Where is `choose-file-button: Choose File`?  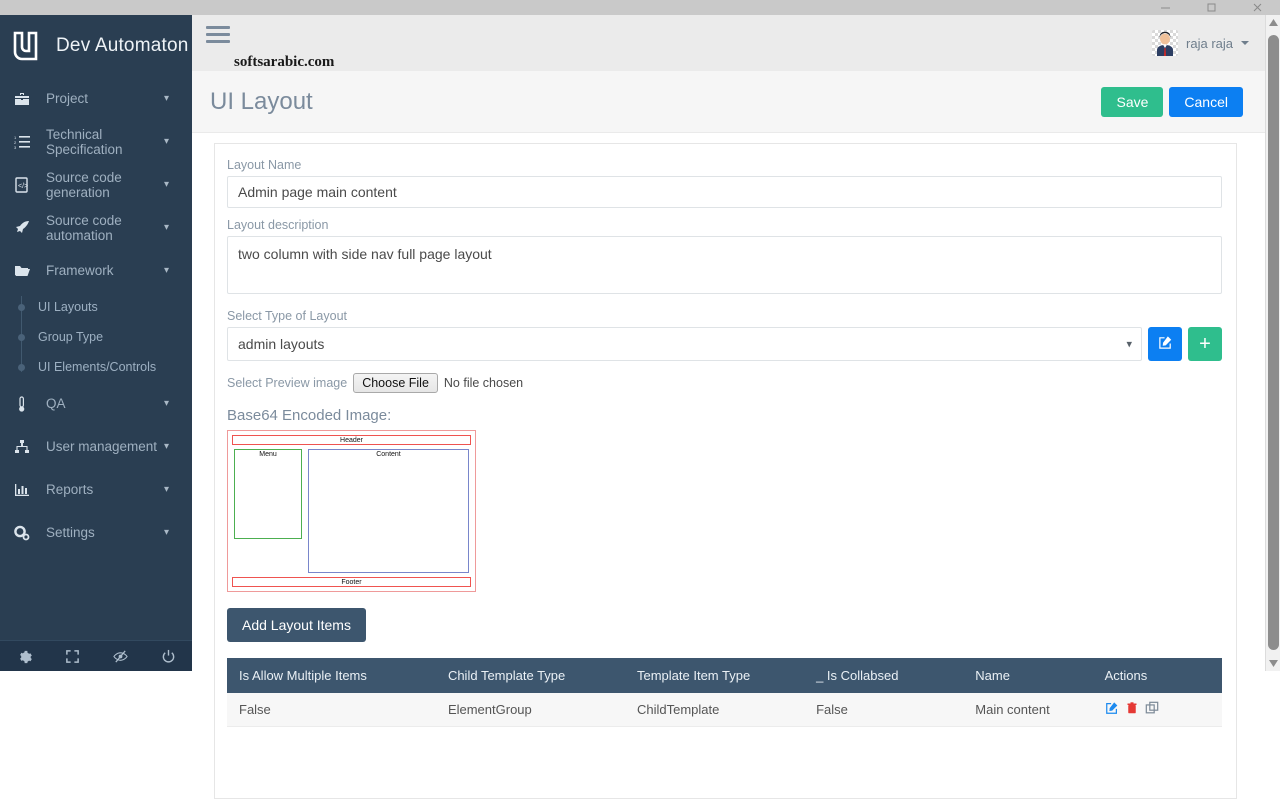
choose-file-button: Choose File is located at coordinates (395, 383).